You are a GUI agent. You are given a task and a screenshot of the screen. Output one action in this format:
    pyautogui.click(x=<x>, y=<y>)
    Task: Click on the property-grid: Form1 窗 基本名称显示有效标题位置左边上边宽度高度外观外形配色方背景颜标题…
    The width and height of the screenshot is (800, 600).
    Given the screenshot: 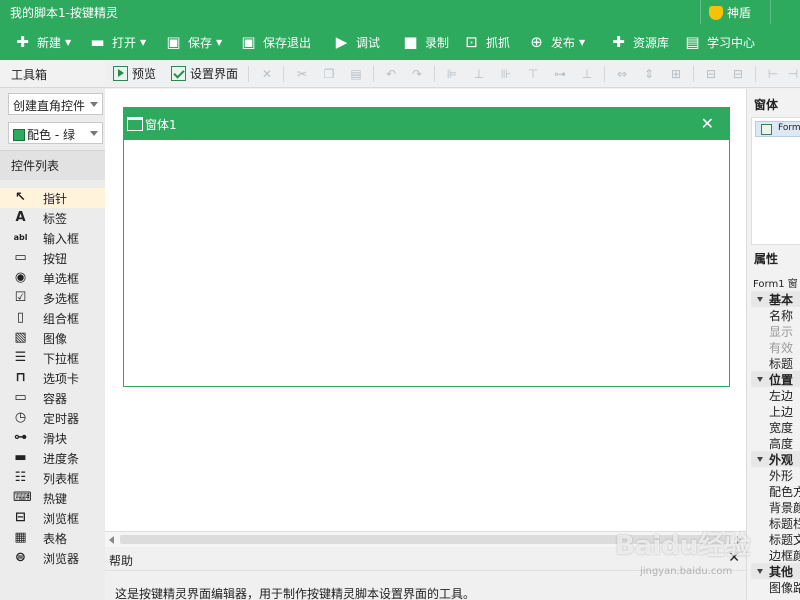 What is the action you would take?
    pyautogui.click(x=775, y=434)
    